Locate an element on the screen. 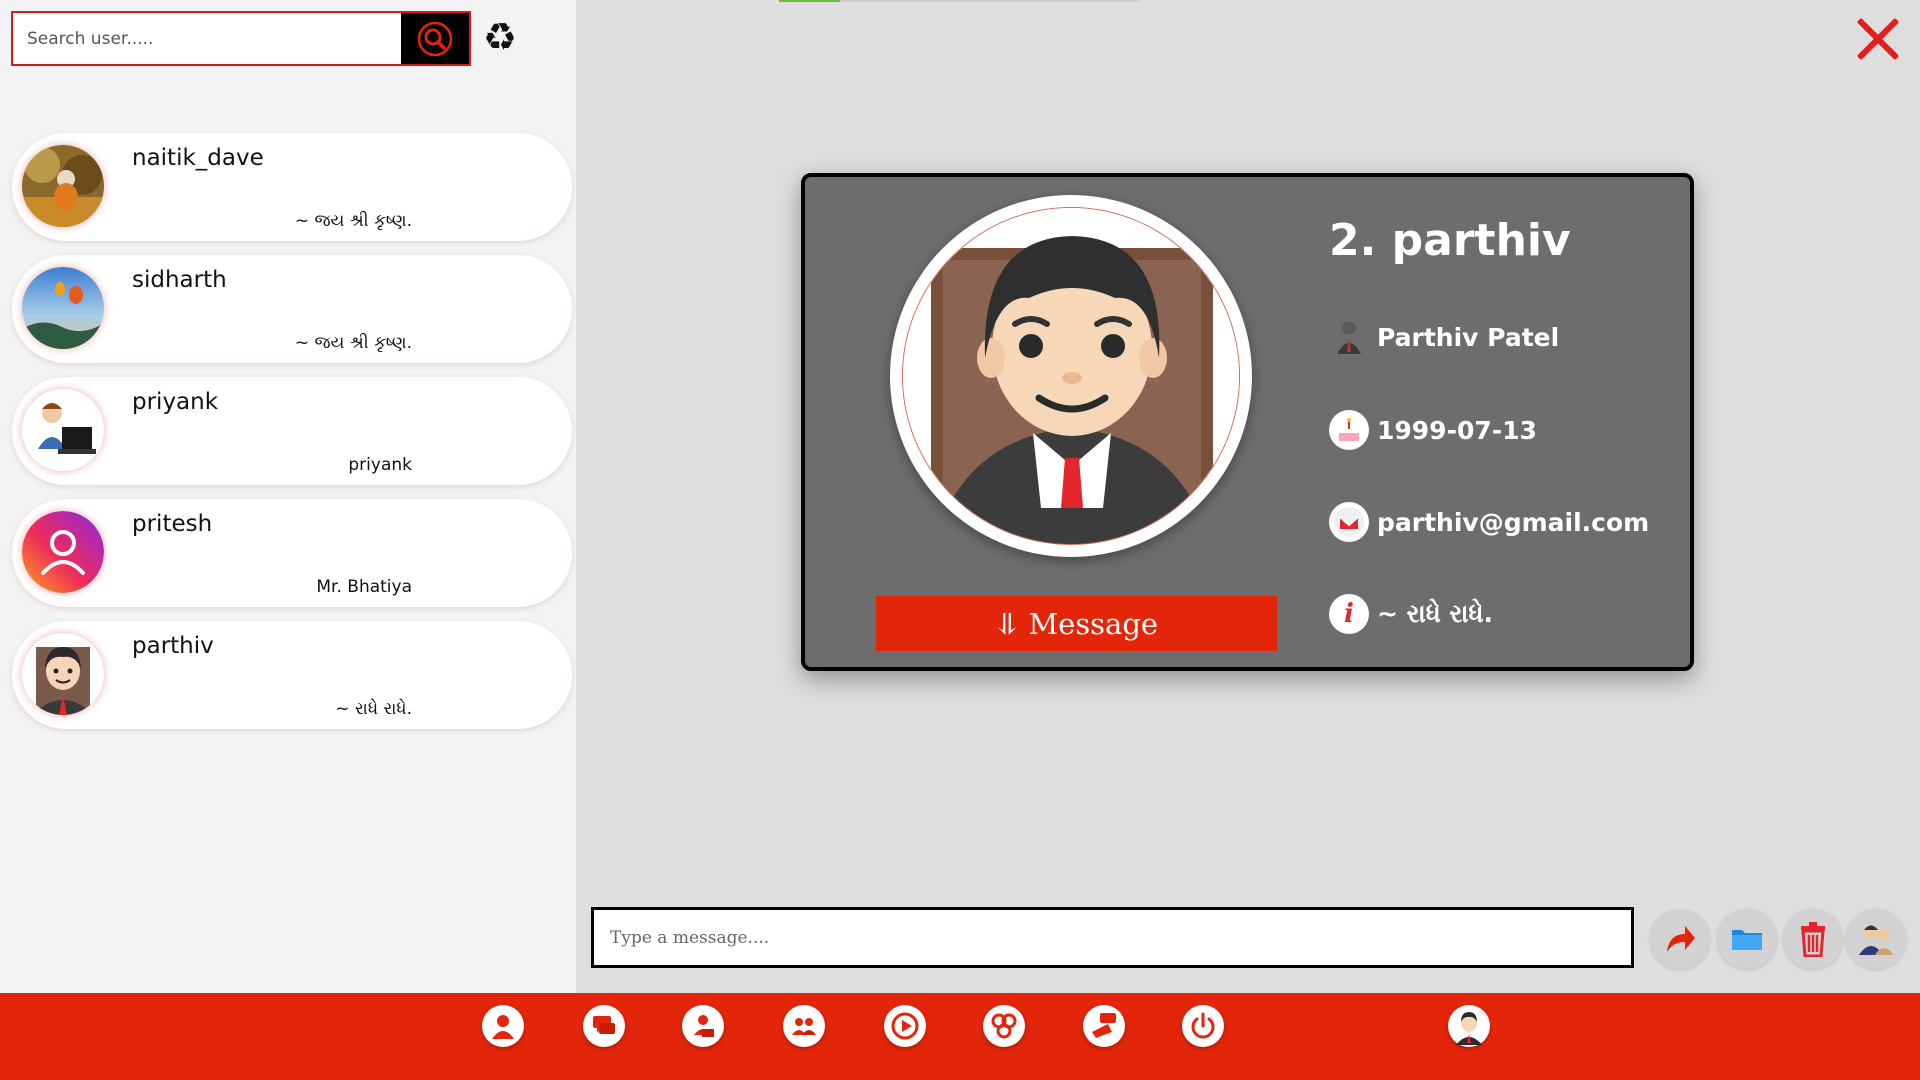 This screenshot has width=1920, height=1080. attach-file-button is located at coordinates (1747, 939).